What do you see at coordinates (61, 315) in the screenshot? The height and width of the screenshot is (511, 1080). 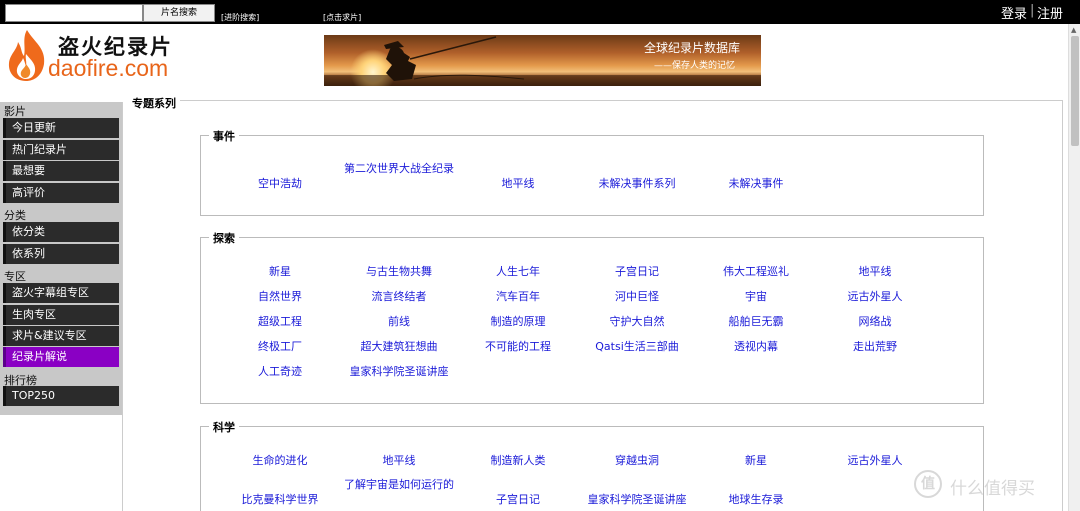 I see `sidebar-item-raw-zone: 生肉专区` at bounding box center [61, 315].